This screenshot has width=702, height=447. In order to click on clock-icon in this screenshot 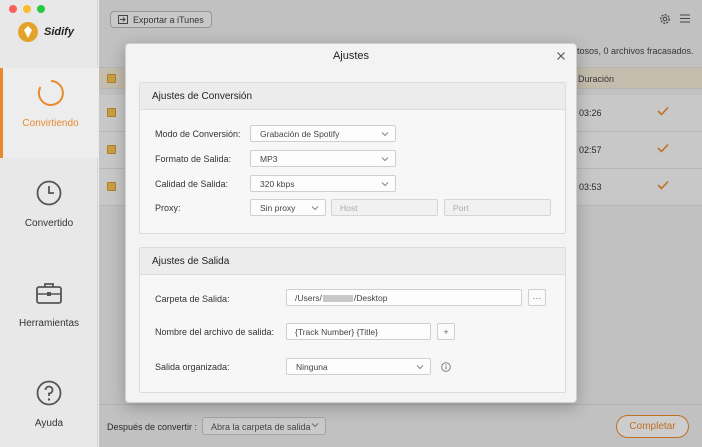, I will do `click(49, 193)`.